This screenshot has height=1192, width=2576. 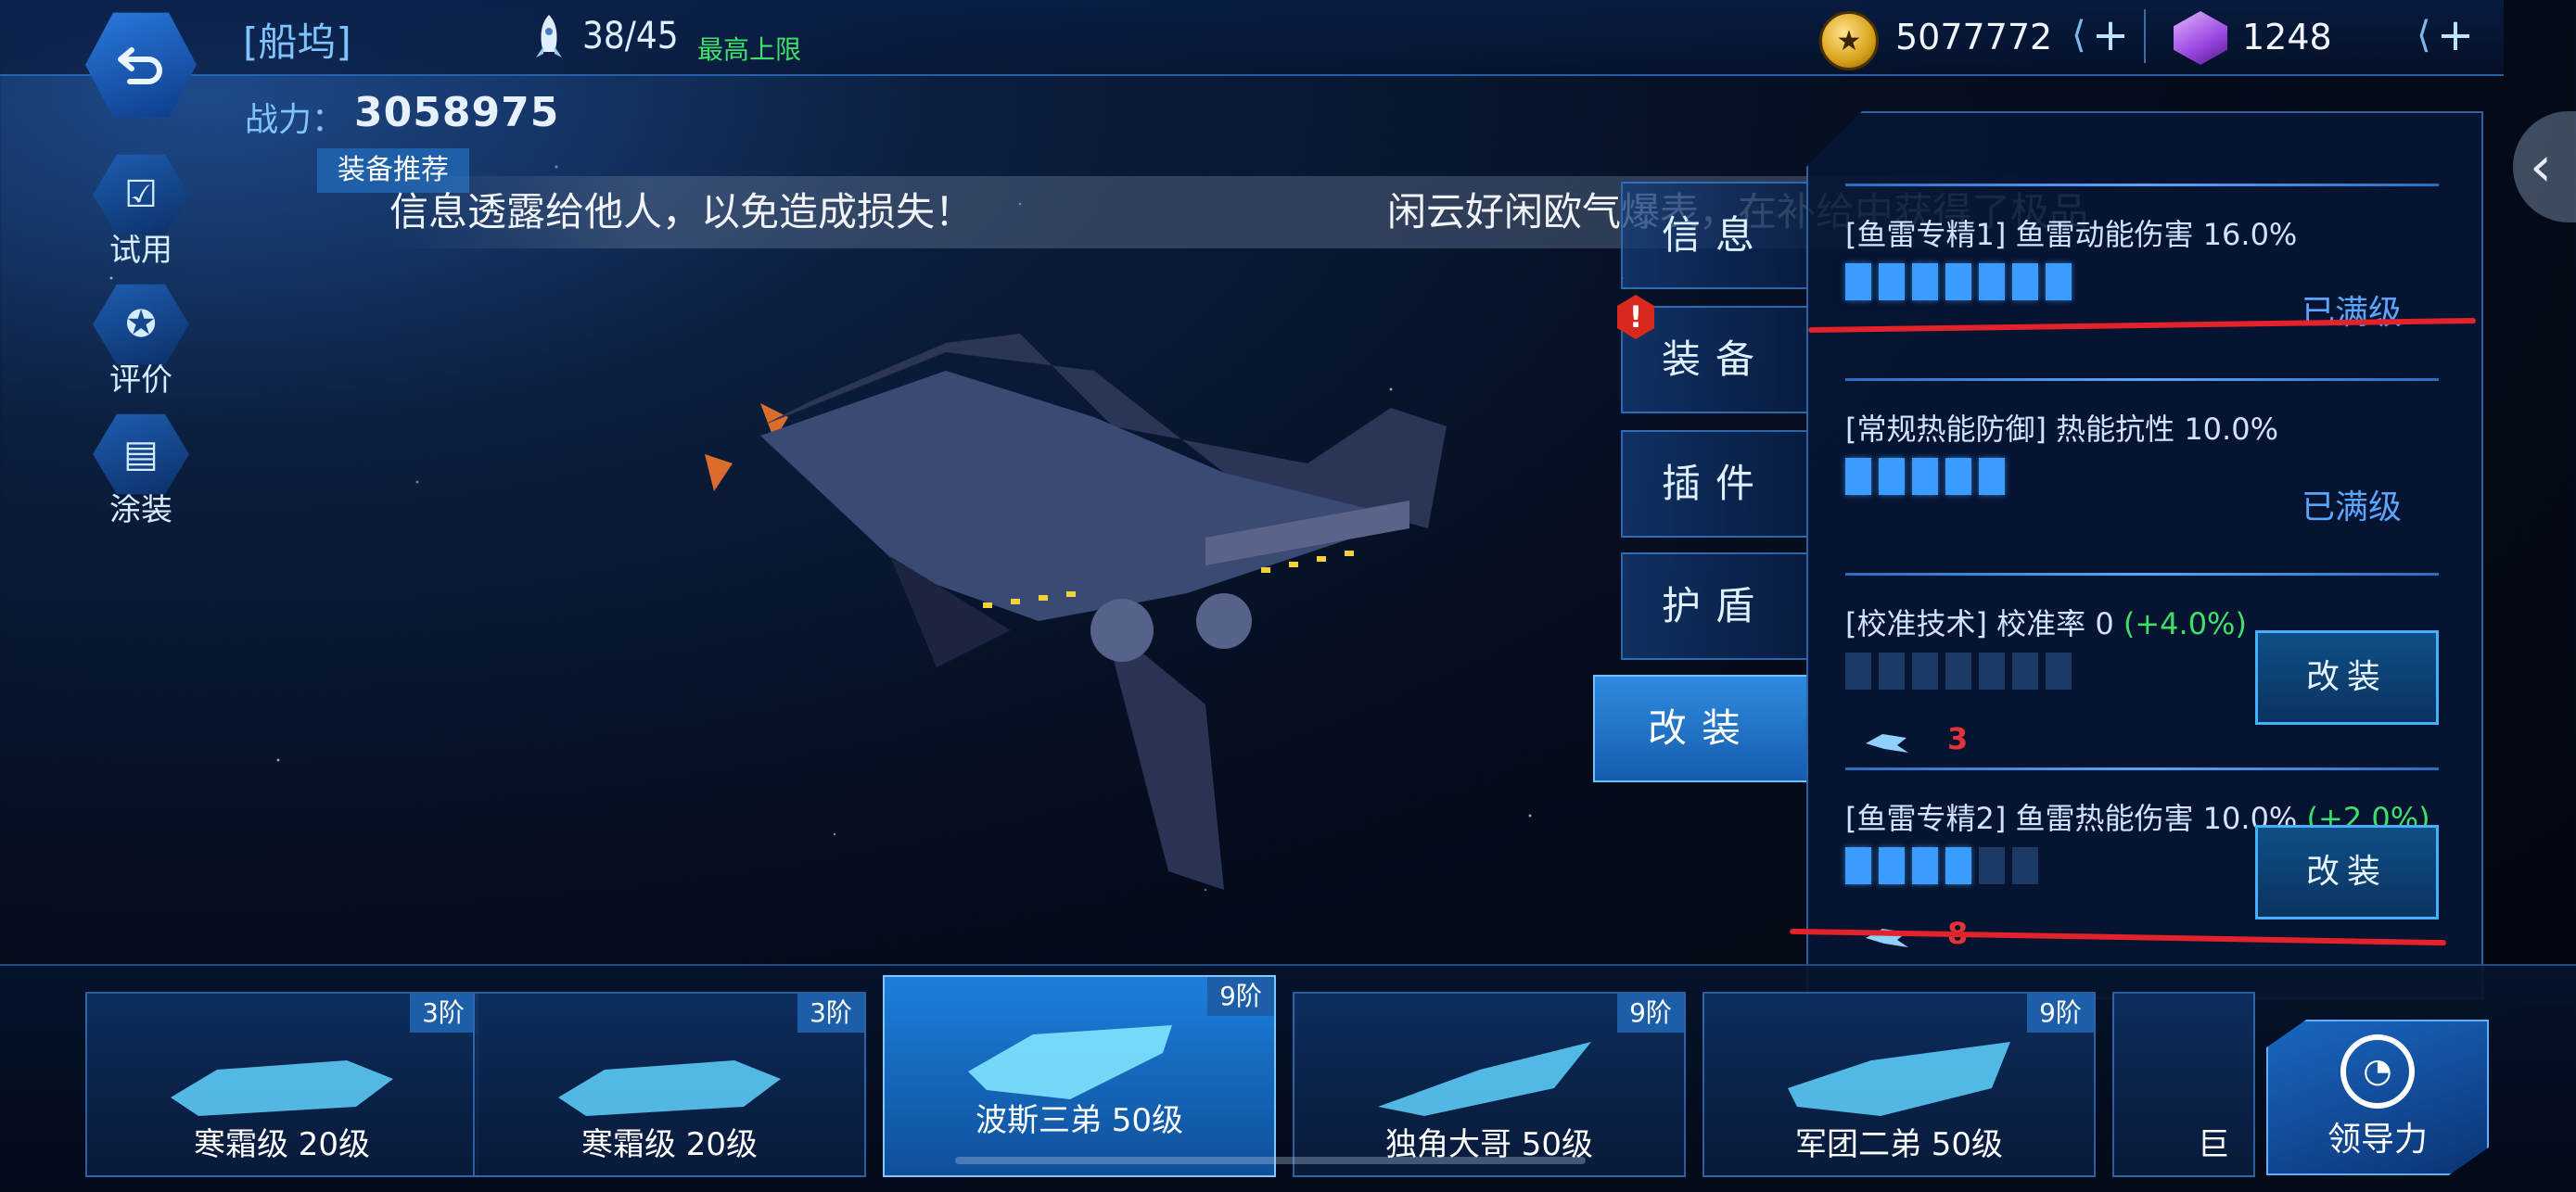 What do you see at coordinates (630, 36) in the screenshot?
I see `ship-count: 38/45` at bounding box center [630, 36].